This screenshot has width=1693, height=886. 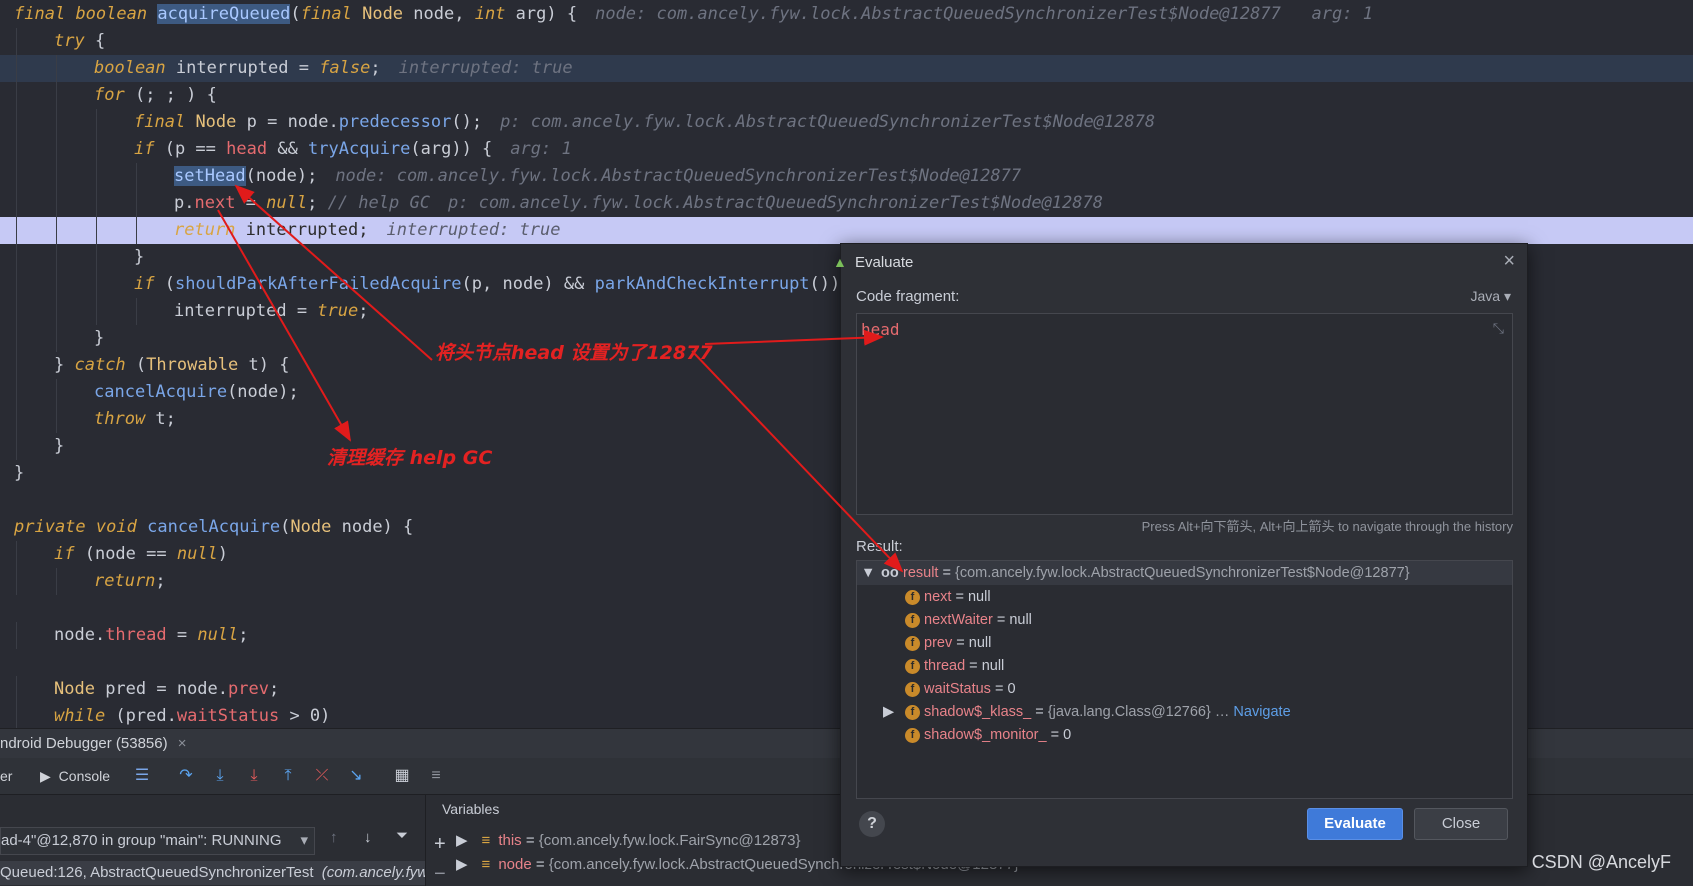 I want to click on thread-selector: ad-4"@12,870 in group "main": RUNNING ▾, so click(x=157, y=841).